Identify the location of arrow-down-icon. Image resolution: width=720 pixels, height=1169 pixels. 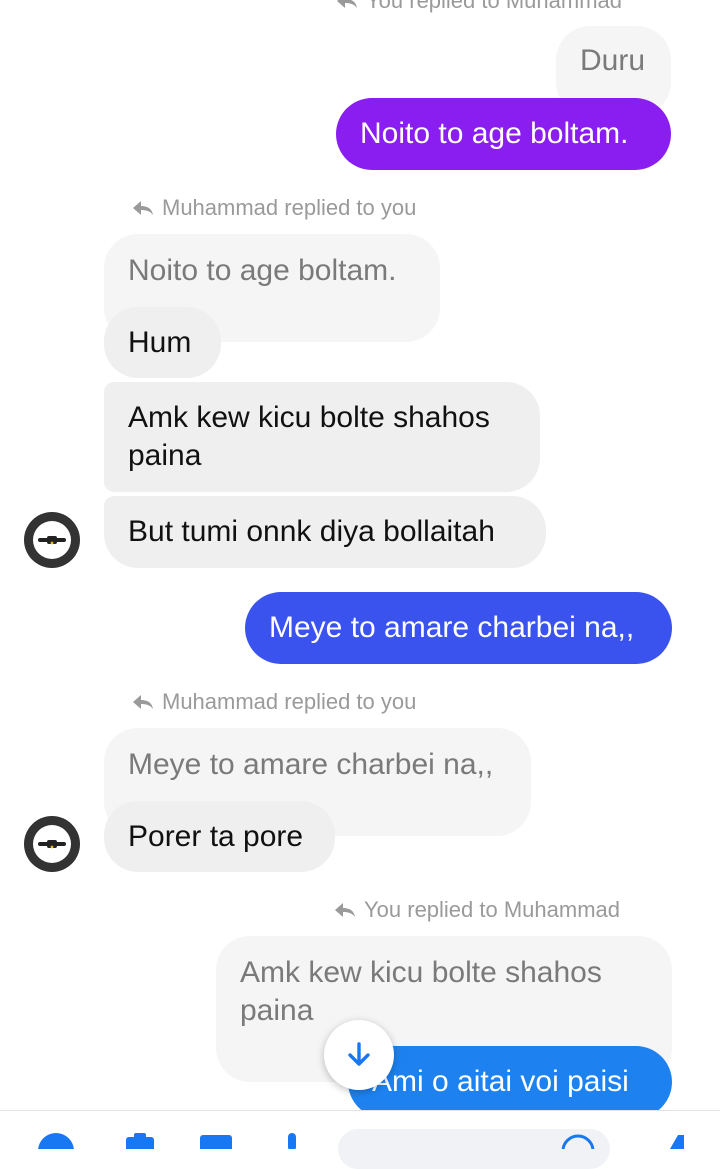
(359, 1054).